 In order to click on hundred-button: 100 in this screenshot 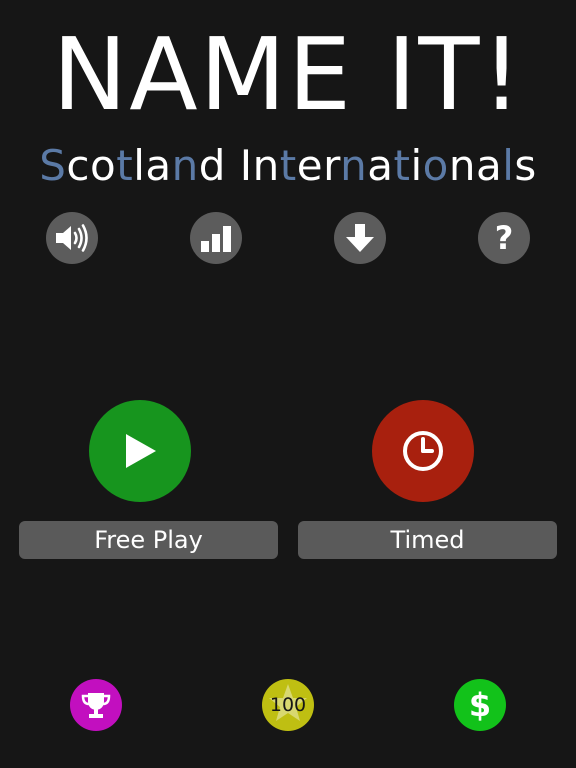, I will do `click(288, 705)`.